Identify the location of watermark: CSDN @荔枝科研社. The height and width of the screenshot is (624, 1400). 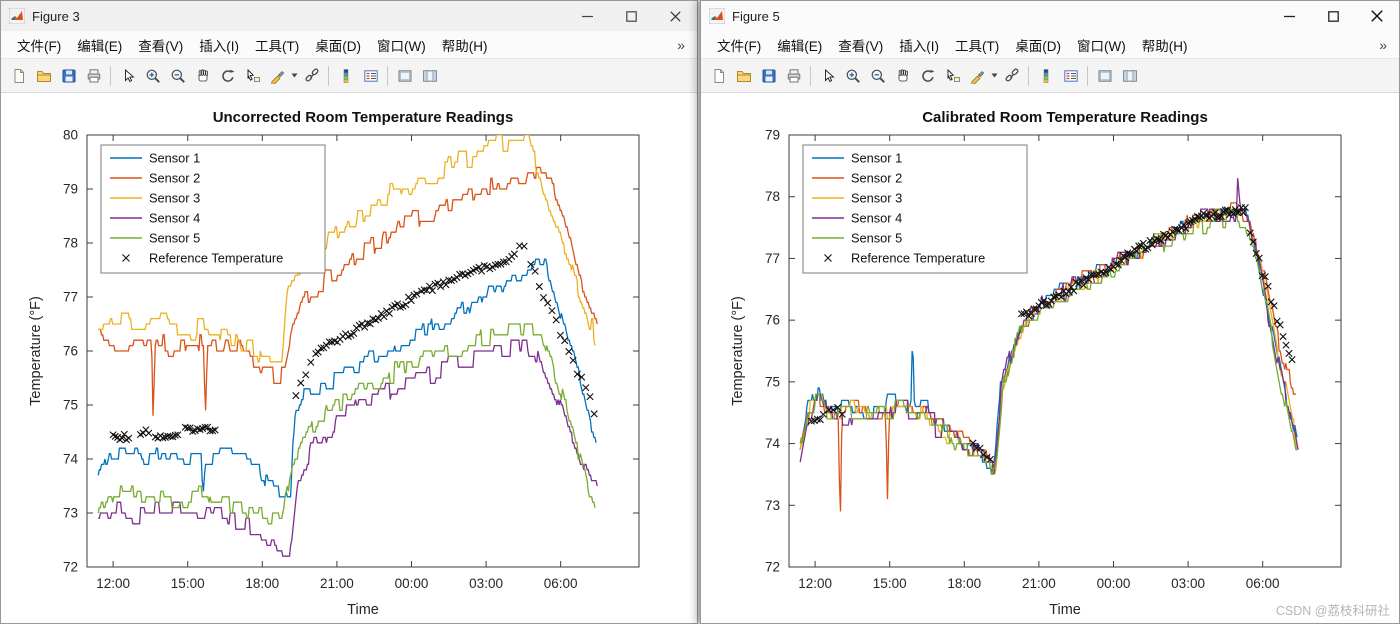
(1332, 611).